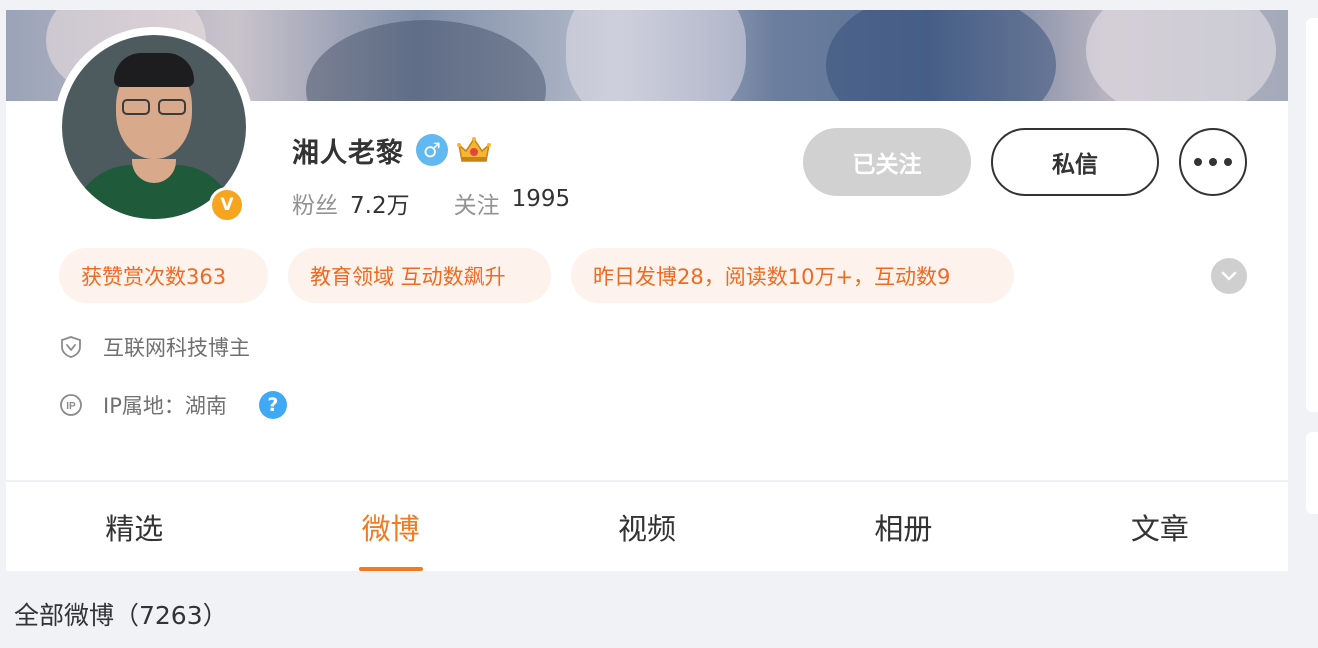 The width and height of the screenshot is (1318, 648). Describe the element at coordinates (272, 405) in the screenshot. I see `help-icon: ?` at that location.